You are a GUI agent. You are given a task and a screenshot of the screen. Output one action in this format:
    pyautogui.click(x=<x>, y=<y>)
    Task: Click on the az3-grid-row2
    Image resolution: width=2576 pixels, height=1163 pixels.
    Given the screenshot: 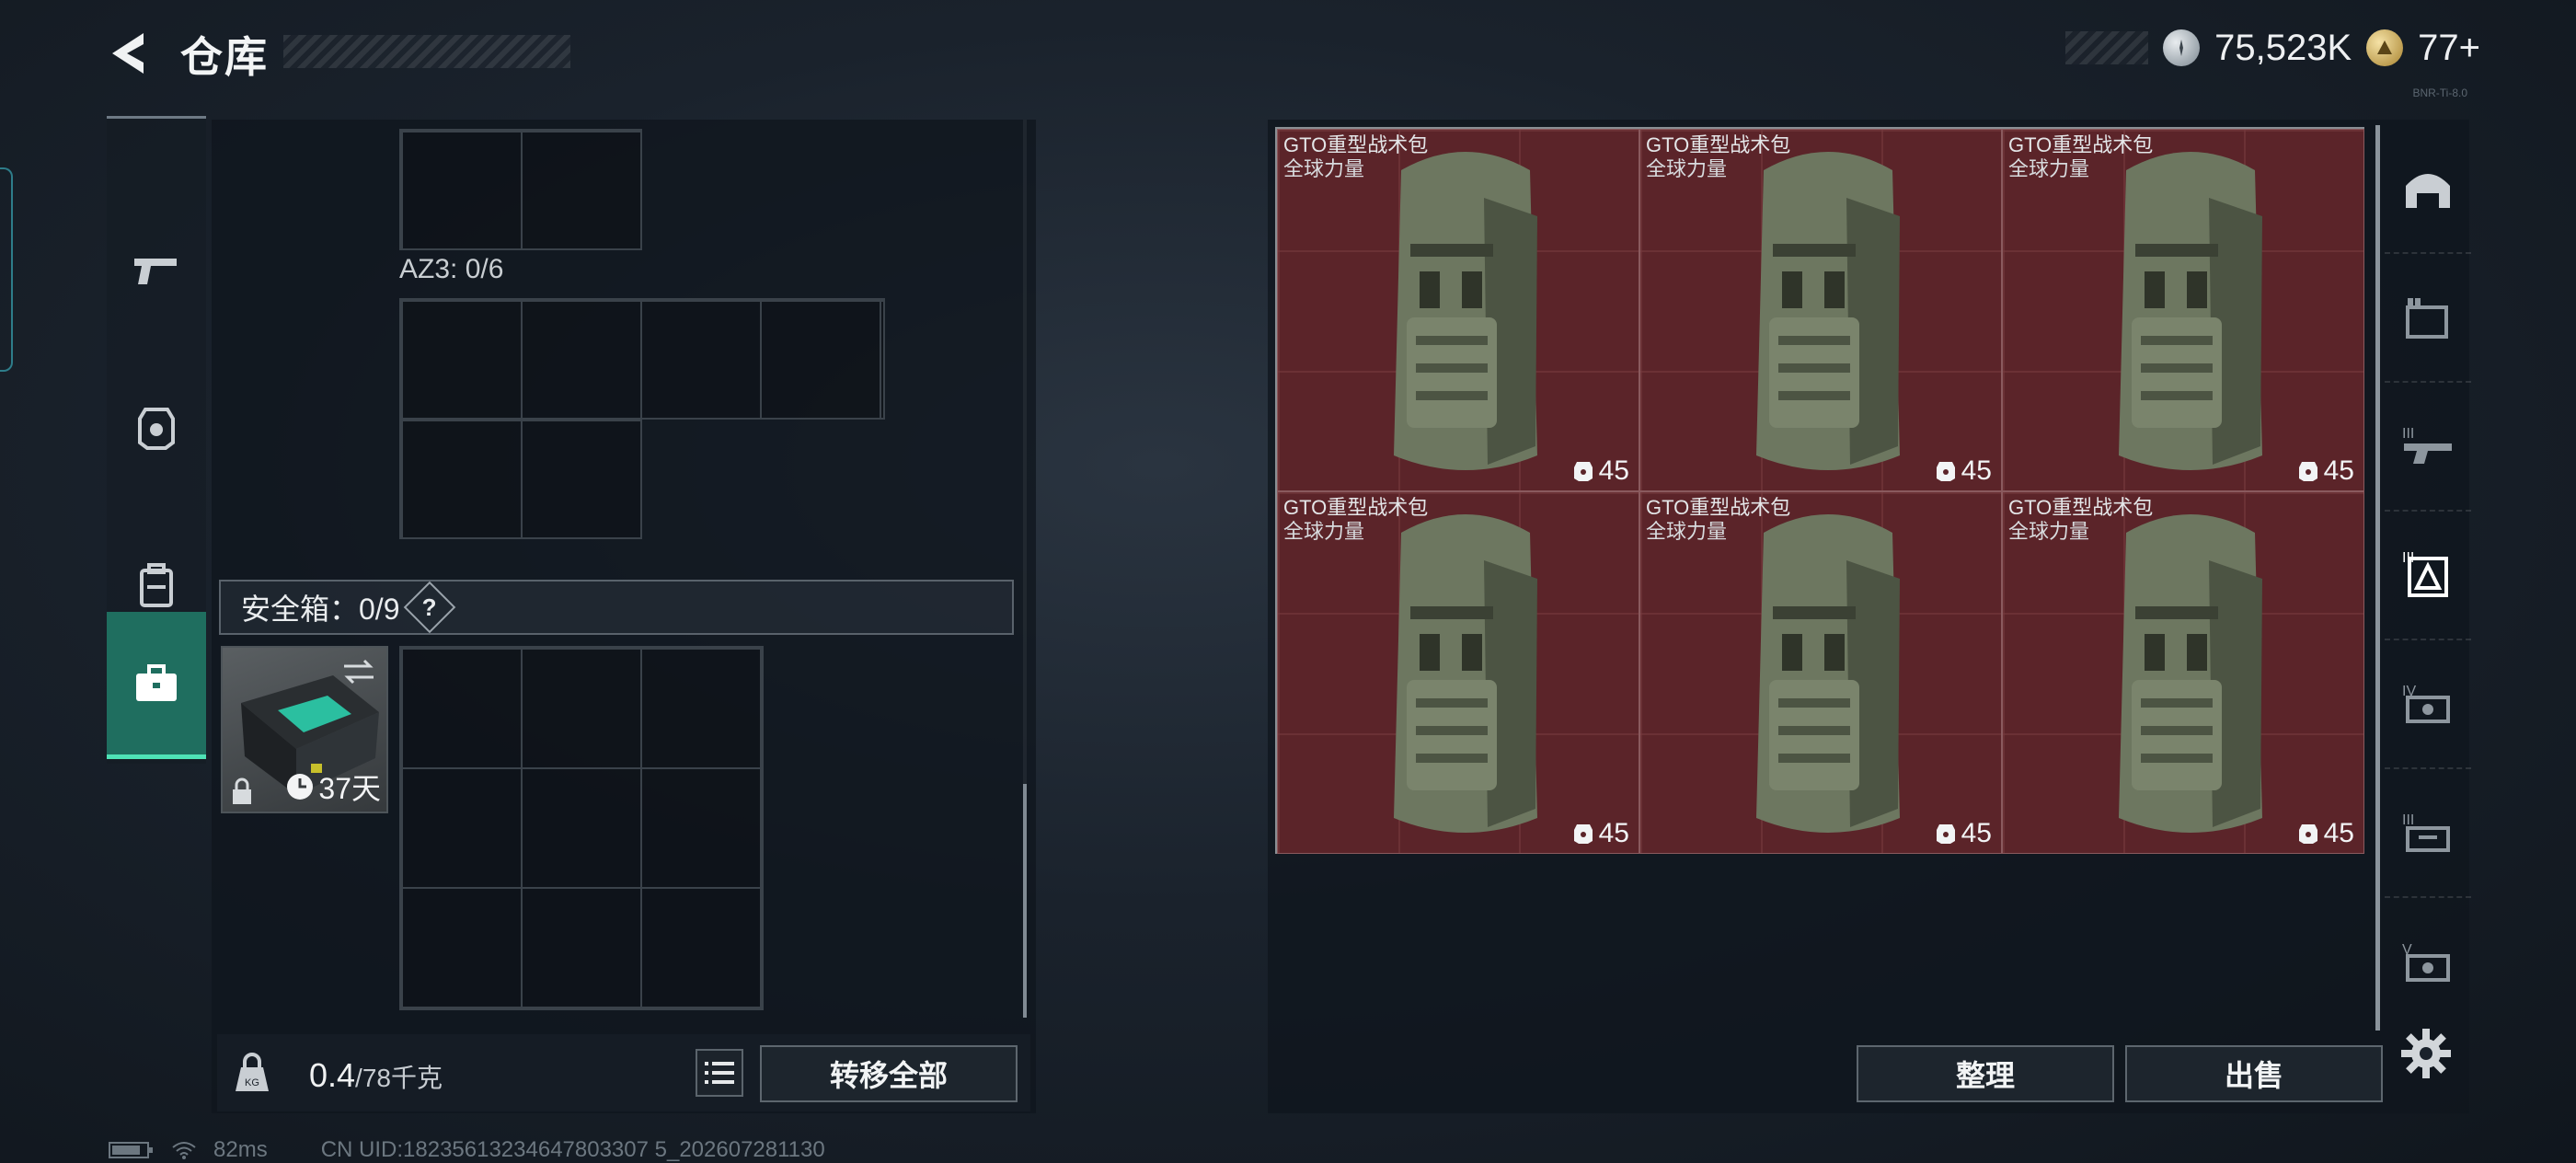 What is the action you would take?
    pyautogui.click(x=520, y=479)
    